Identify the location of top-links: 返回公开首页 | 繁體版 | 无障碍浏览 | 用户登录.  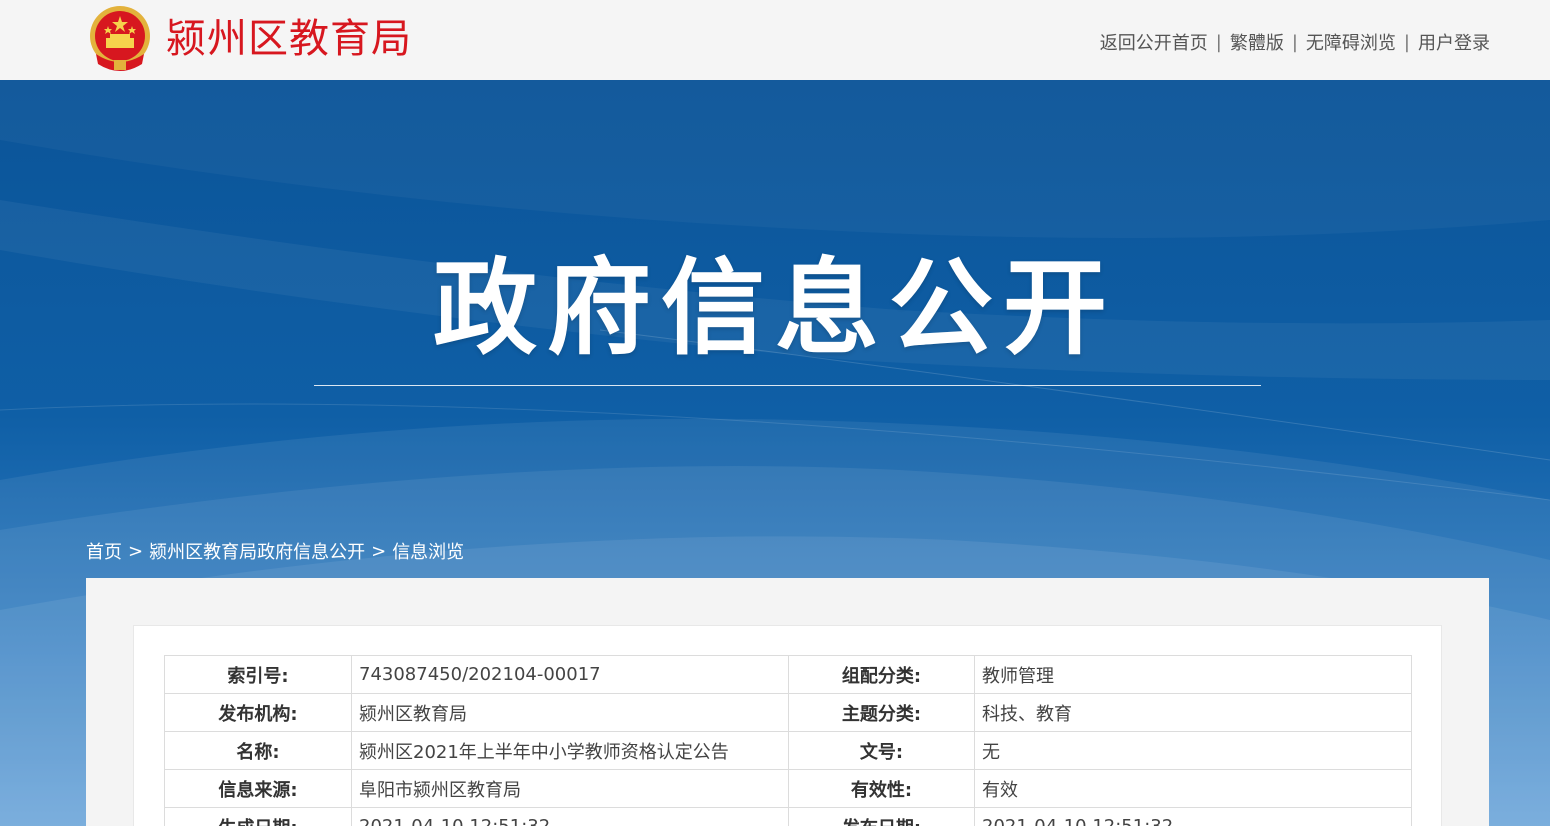
(1295, 42).